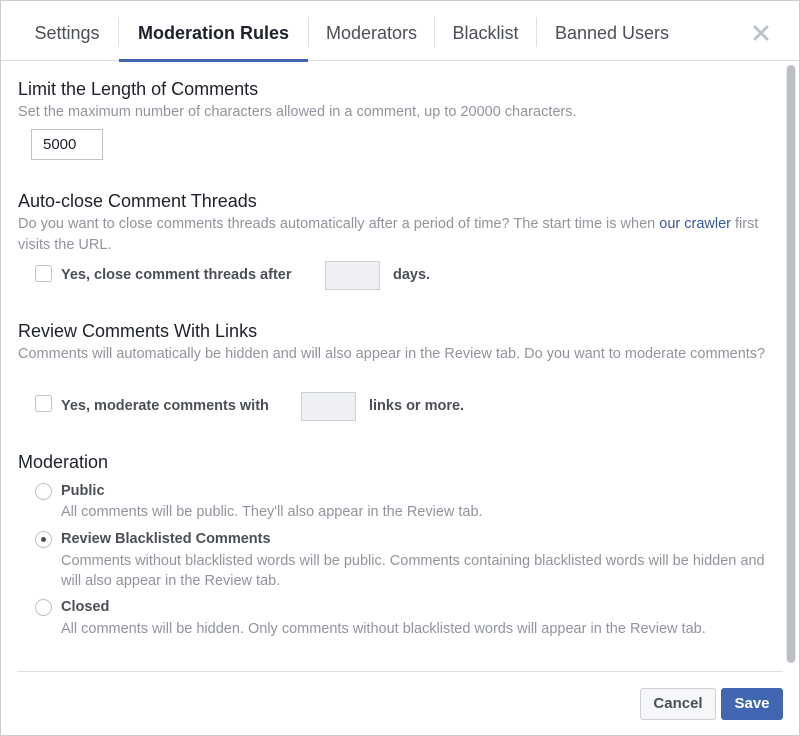 This screenshot has height=736, width=800. Describe the element at coordinates (485, 31) in the screenshot. I see `tab-blacklist: Blacklist` at that location.